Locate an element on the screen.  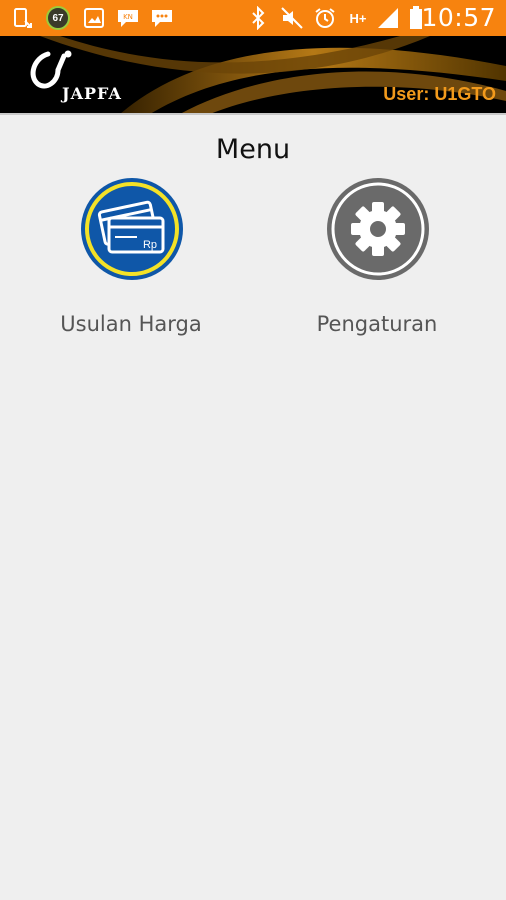
status-time: 10:57 is located at coordinates (458, 17).